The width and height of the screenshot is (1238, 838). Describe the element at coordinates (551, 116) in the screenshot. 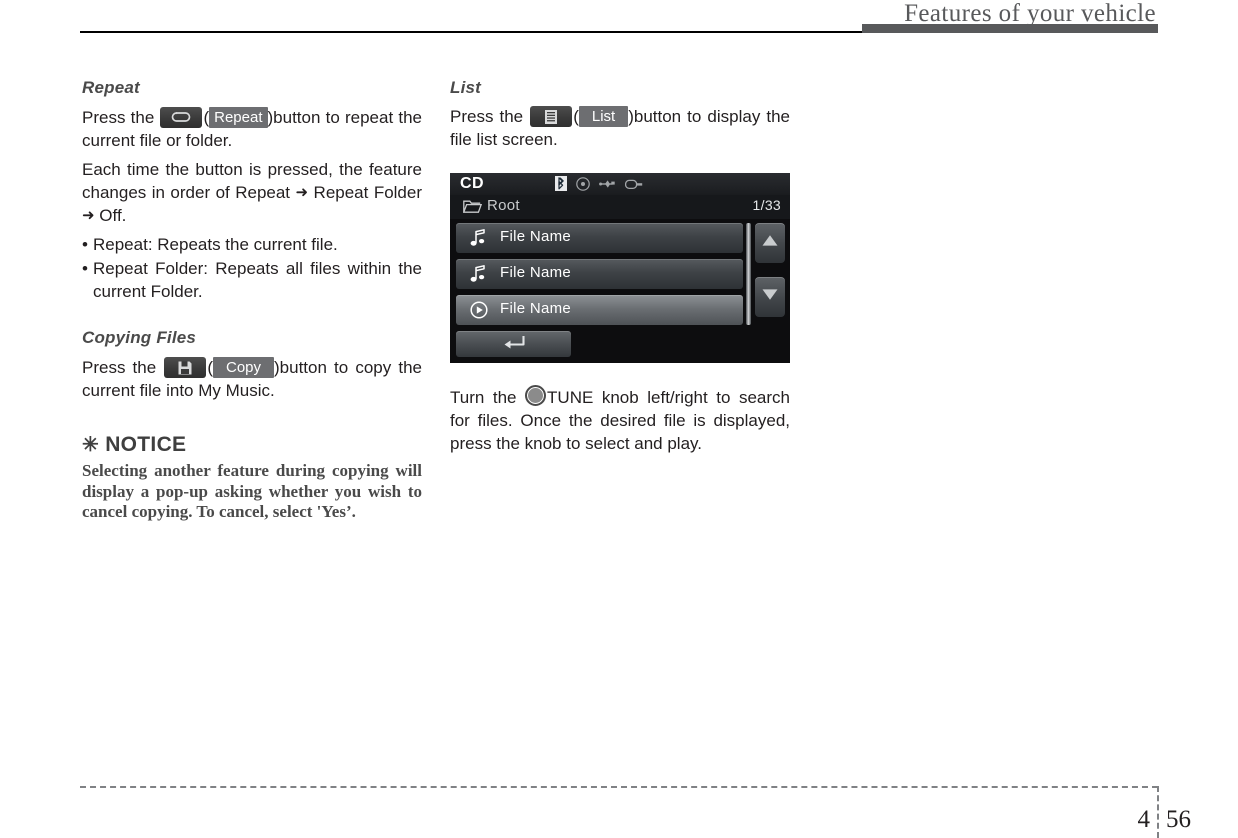

I see `list-document-icon` at that location.